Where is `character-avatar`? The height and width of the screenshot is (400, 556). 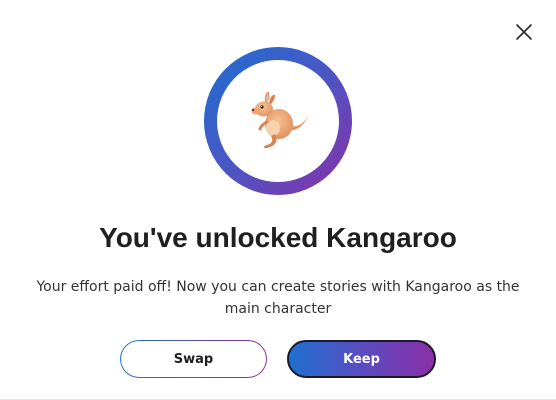 character-avatar is located at coordinates (278, 121).